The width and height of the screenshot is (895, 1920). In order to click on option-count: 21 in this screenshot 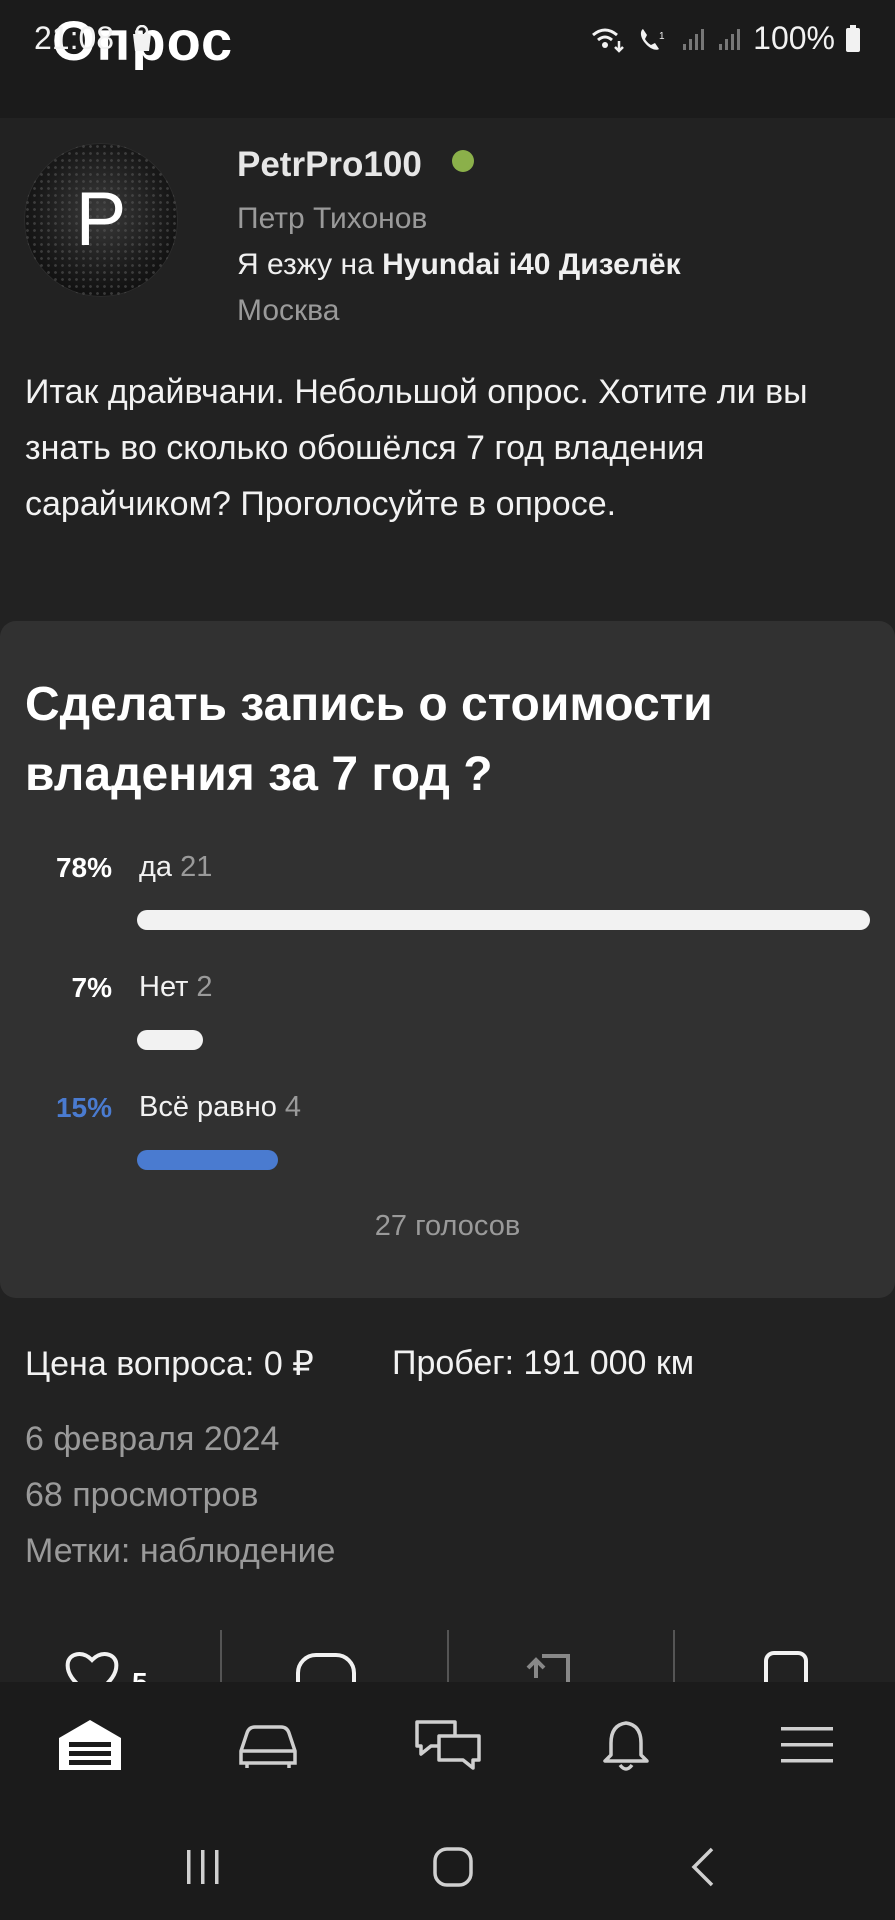, I will do `click(196, 867)`.